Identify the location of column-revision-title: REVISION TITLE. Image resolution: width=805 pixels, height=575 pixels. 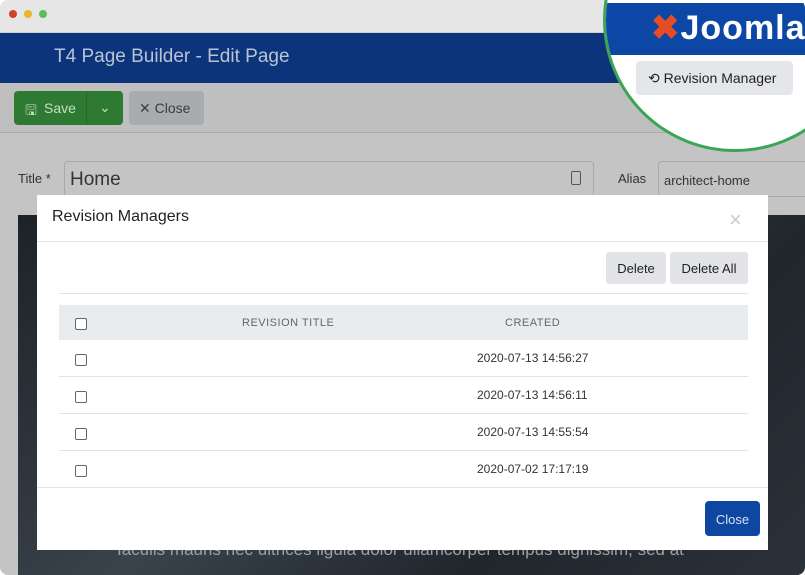
(288, 323).